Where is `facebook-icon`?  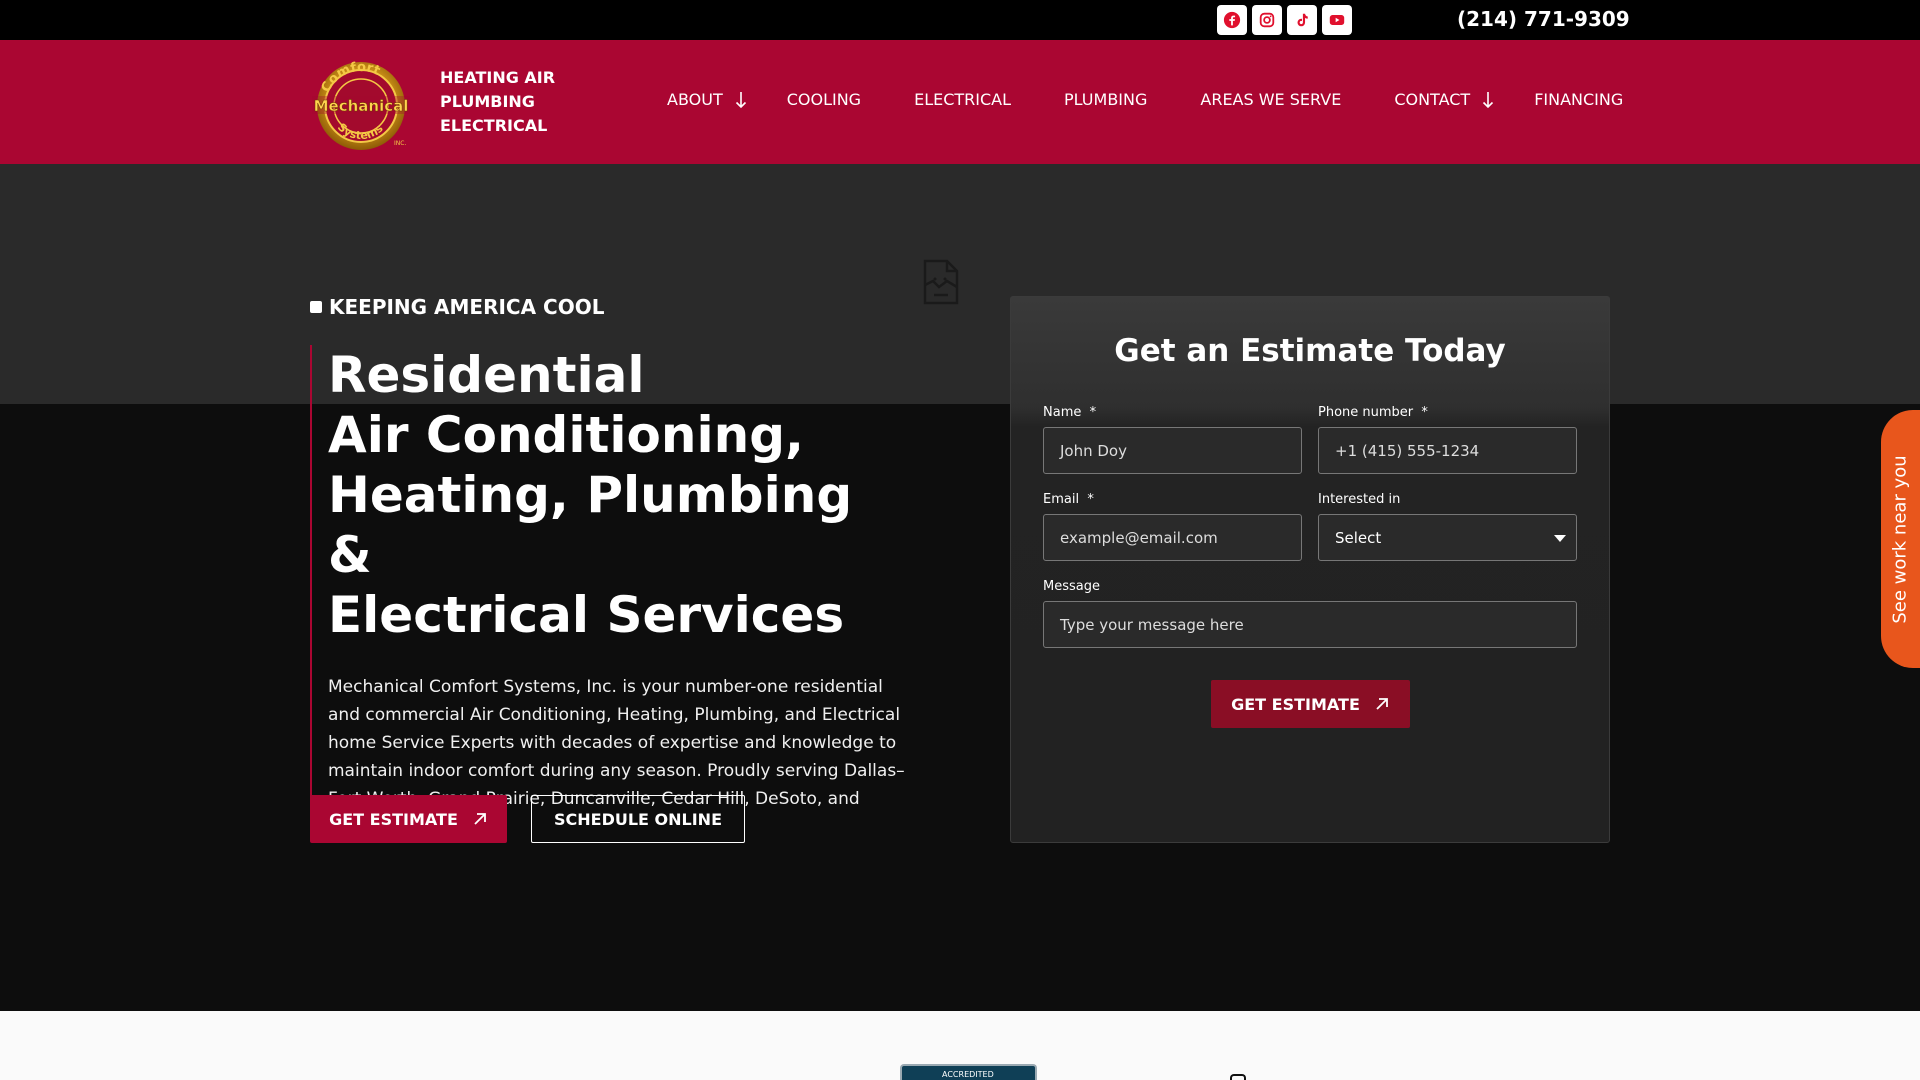 facebook-icon is located at coordinates (1232, 20).